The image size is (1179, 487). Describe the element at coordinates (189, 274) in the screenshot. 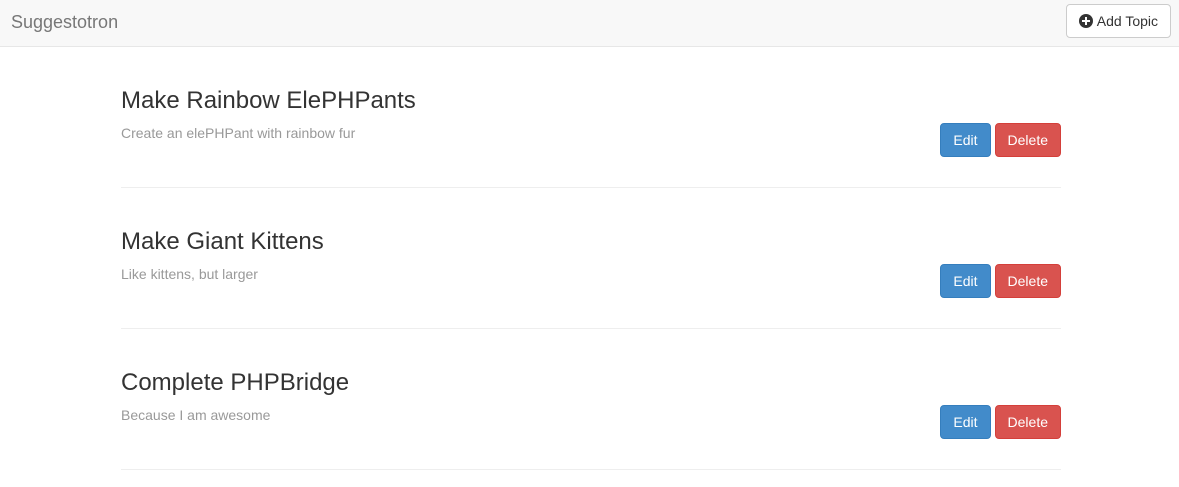

I see `topic-description: Like kittens, but larger` at that location.